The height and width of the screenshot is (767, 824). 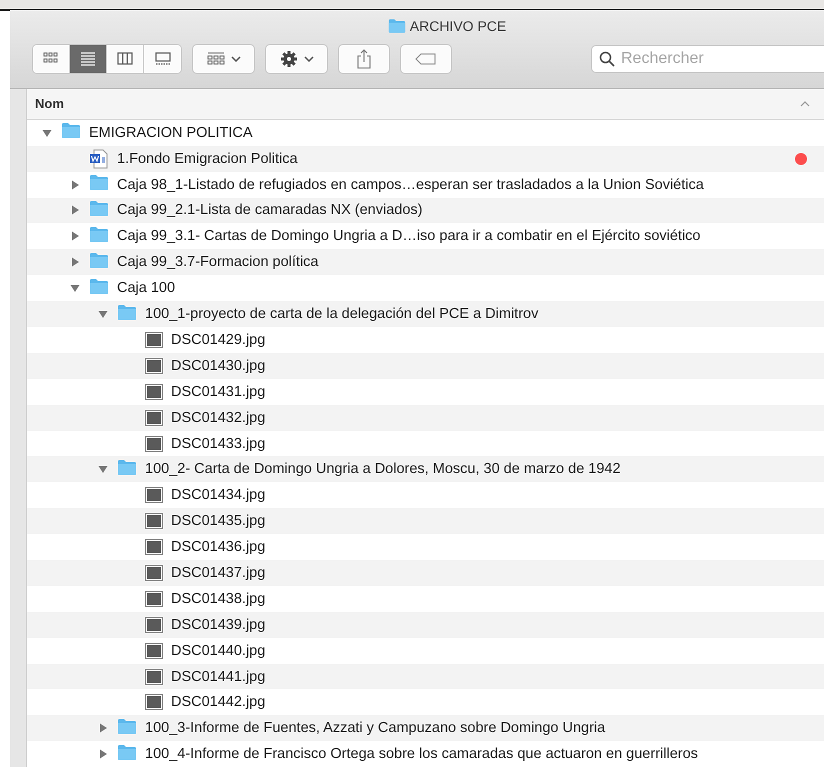 I want to click on file-name: DSC01432.jpg, so click(x=218, y=418).